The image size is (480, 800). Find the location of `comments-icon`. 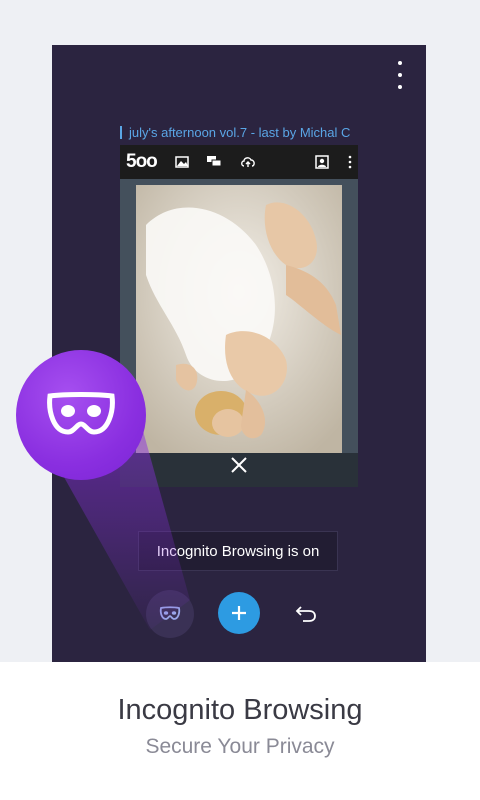

comments-icon is located at coordinates (214, 161).